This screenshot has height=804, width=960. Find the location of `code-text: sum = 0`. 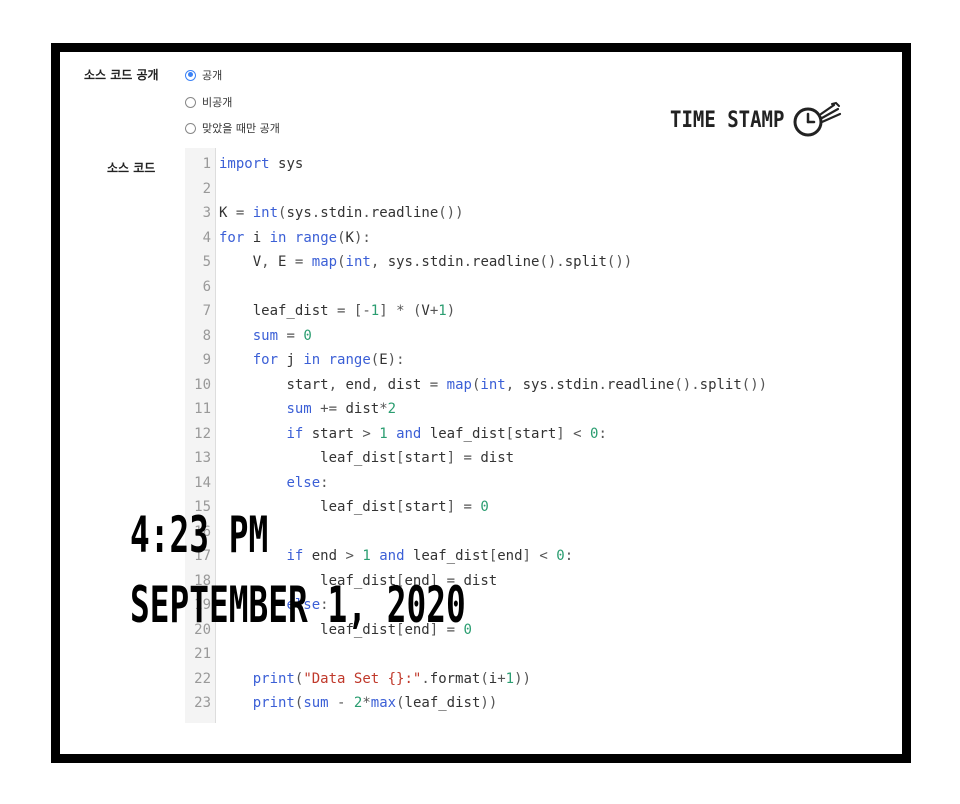

code-text: sum = 0 is located at coordinates (282, 335).